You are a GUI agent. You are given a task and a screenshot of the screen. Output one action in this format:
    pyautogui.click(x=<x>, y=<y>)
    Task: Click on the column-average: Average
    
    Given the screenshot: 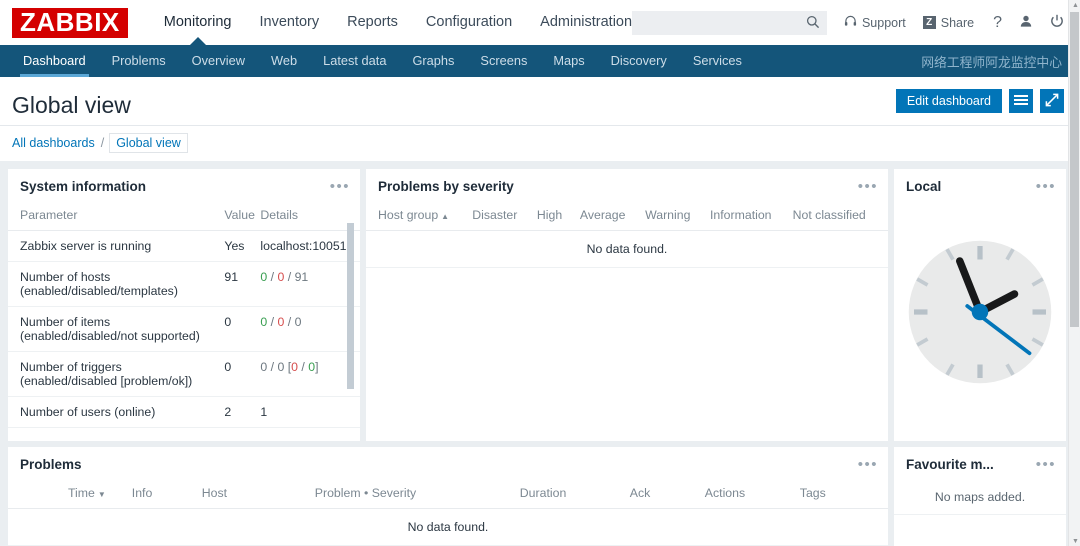 What is the action you would take?
    pyautogui.click(x=612, y=217)
    